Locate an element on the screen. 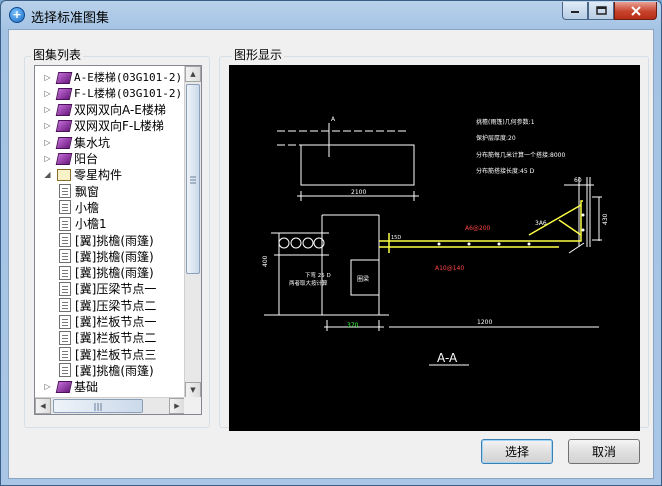 The height and width of the screenshot is (486, 662). rebar-dots is located at coordinates (431, 231).